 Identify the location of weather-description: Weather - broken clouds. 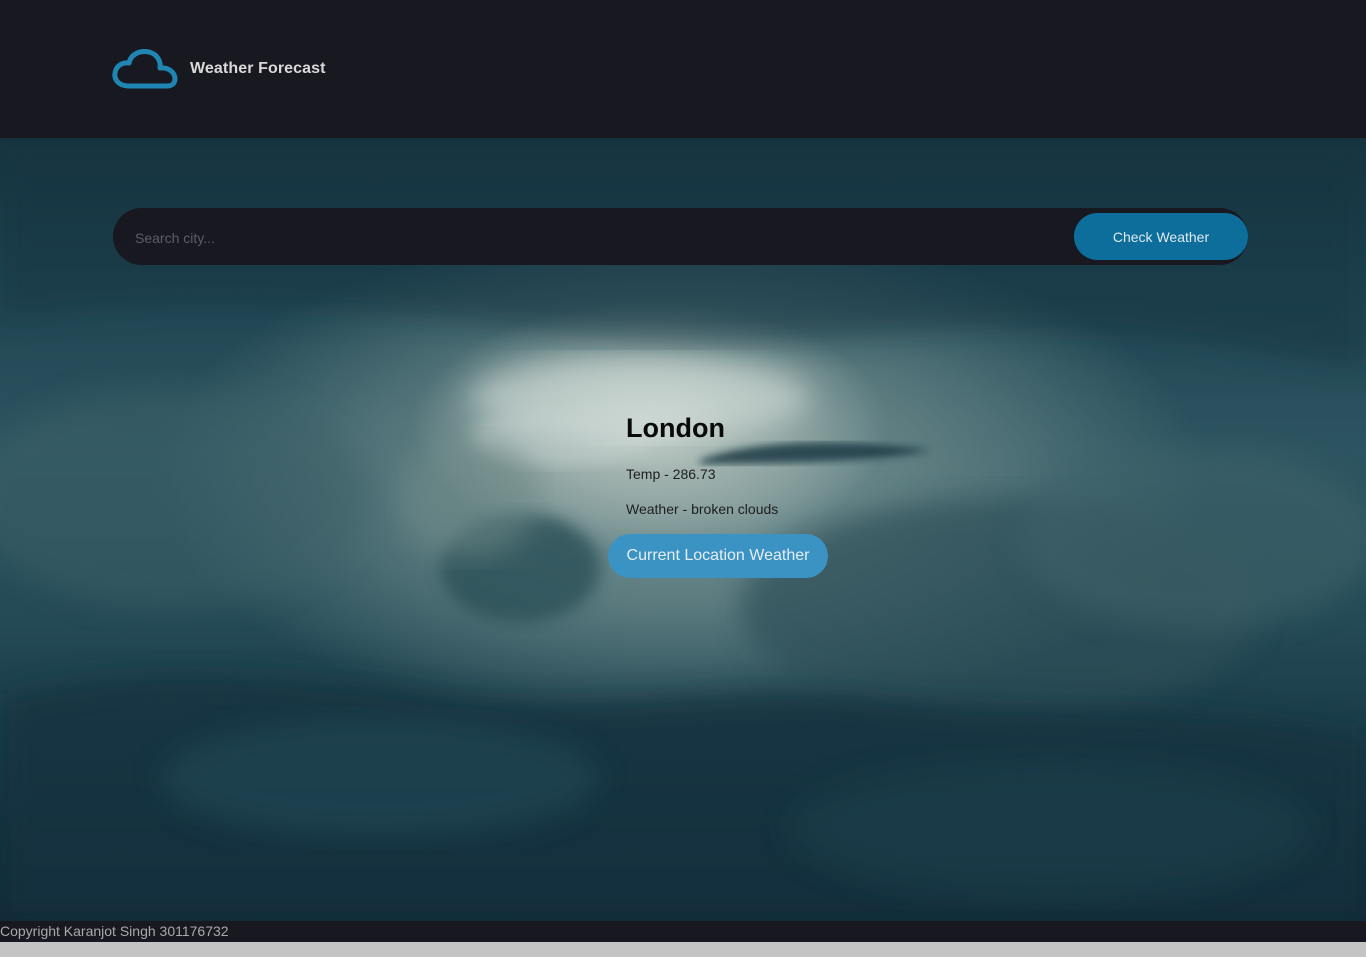
(702, 509).